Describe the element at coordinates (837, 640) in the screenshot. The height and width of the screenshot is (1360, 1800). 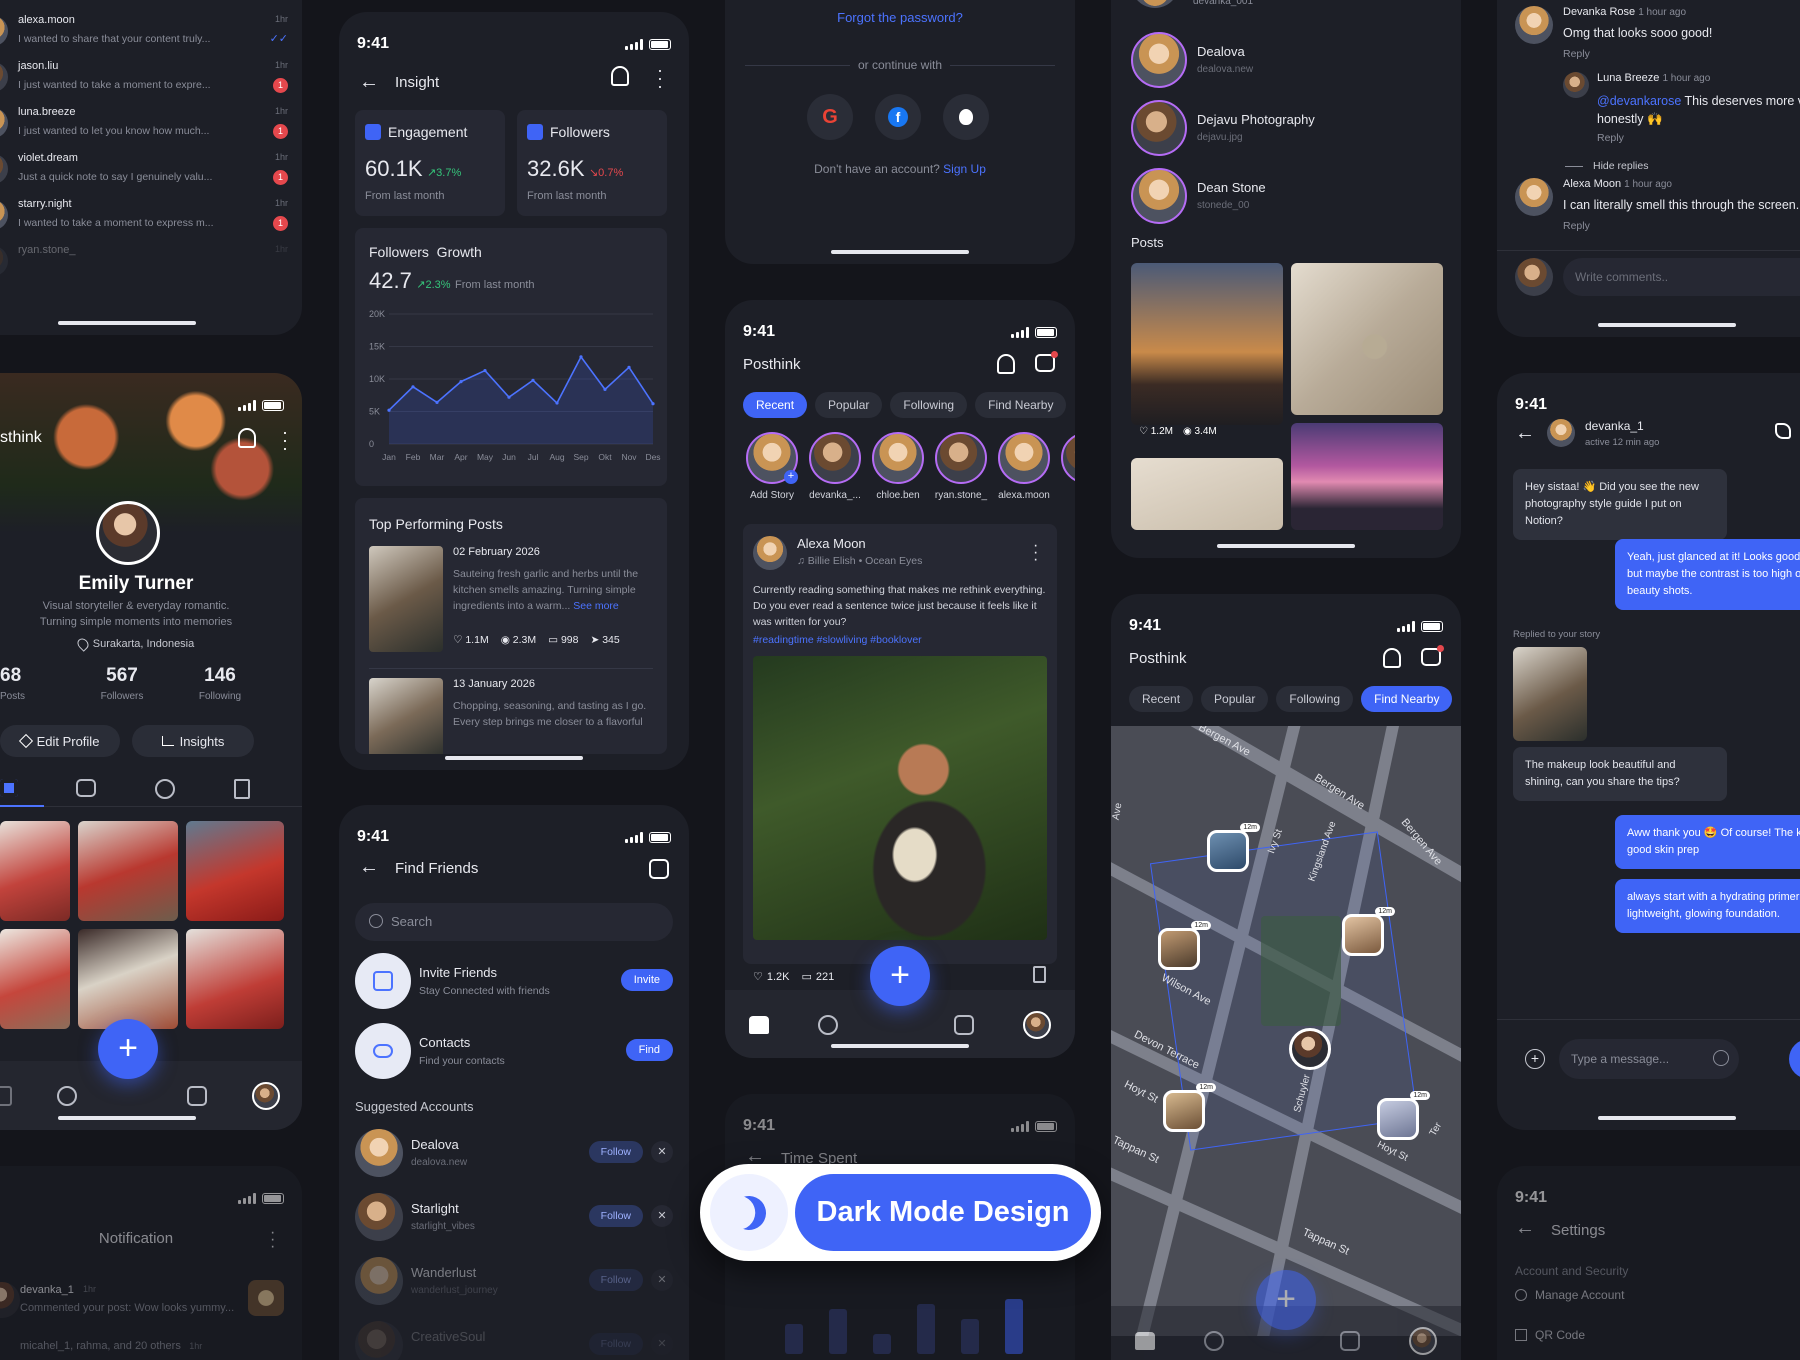
I see `post-hashtags: #readingtime #slowliving #booklover` at that location.